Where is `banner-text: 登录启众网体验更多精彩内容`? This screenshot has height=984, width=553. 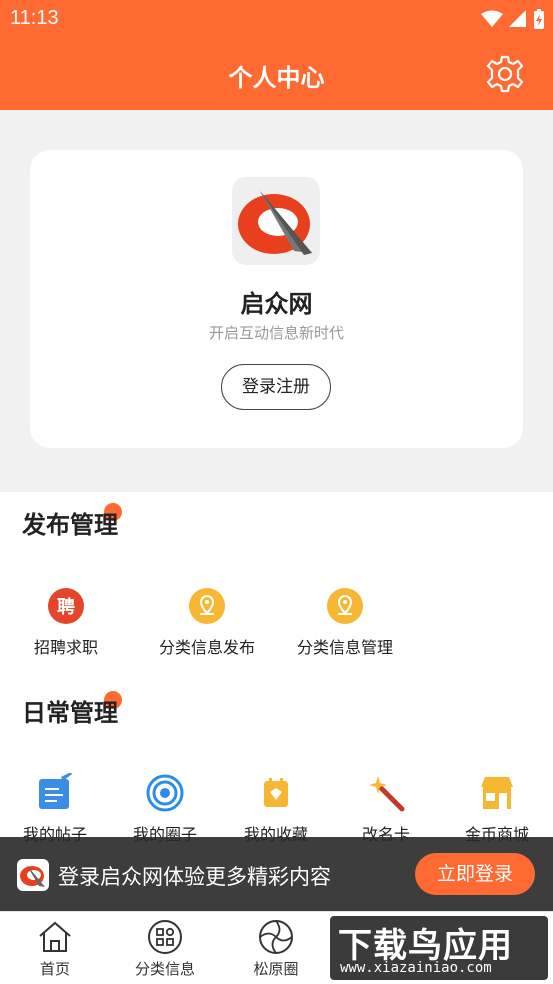
banner-text: 登录启众网体验更多精彩内容 is located at coordinates (194, 877).